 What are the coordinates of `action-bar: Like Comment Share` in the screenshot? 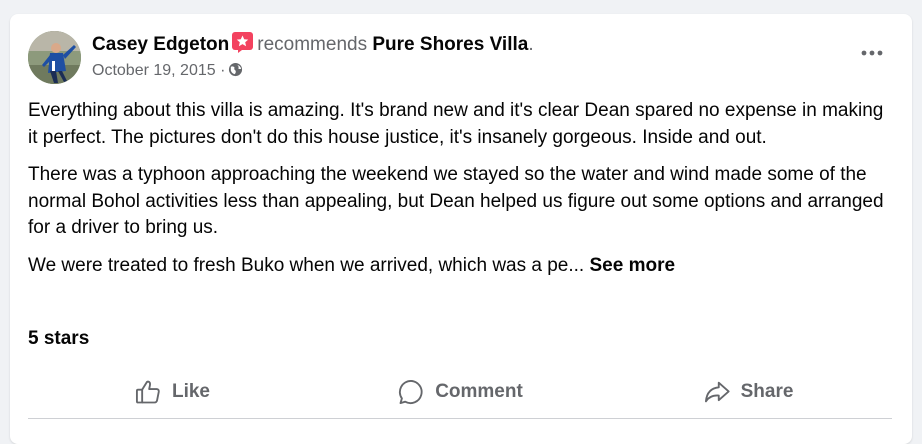 It's located at (460, 392).